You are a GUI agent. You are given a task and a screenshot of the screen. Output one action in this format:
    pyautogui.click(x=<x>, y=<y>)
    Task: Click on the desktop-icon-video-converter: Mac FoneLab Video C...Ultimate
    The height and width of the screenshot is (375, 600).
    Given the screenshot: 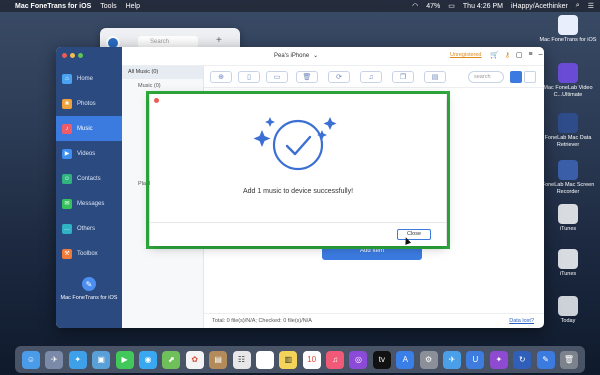 What is the action you would take?
    pyautogui.click(x=568, y=80)
    